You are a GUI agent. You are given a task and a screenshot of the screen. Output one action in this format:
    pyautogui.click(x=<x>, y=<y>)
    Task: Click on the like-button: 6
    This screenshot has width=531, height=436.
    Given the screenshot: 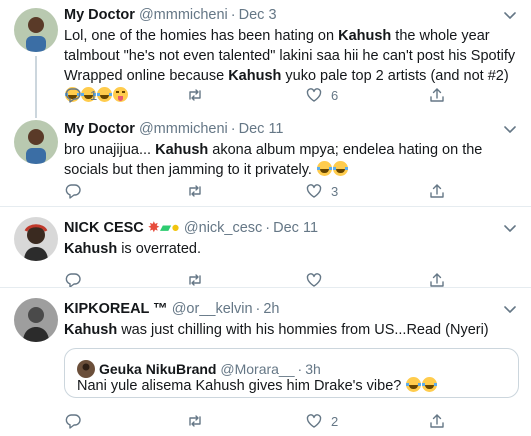 What is the action you would take?
    pyautogui.click(x=321, y=95)
    